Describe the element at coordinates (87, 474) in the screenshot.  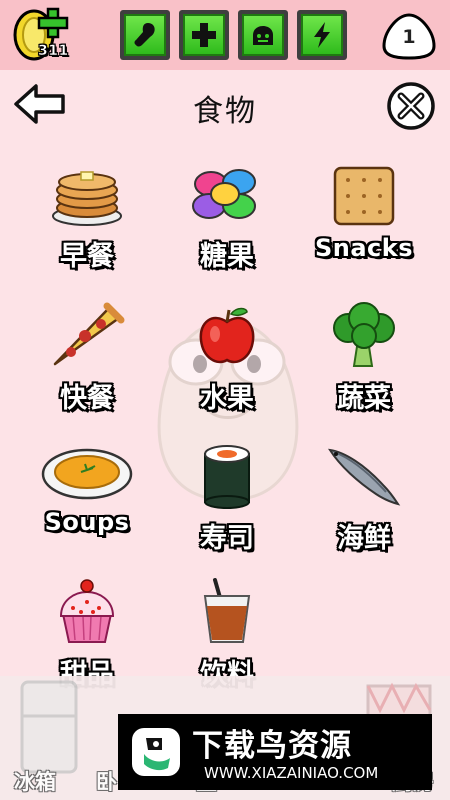
I see `soup-icon` at that location.